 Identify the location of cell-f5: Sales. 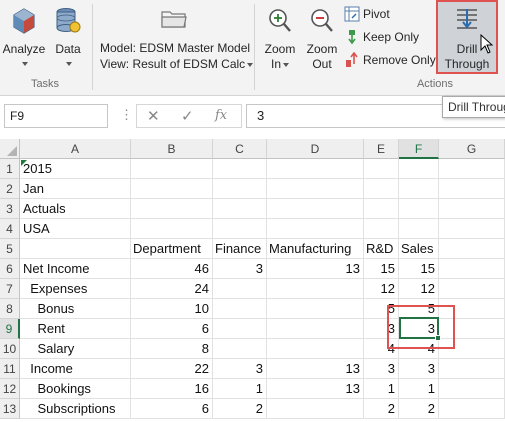
(419, 249).